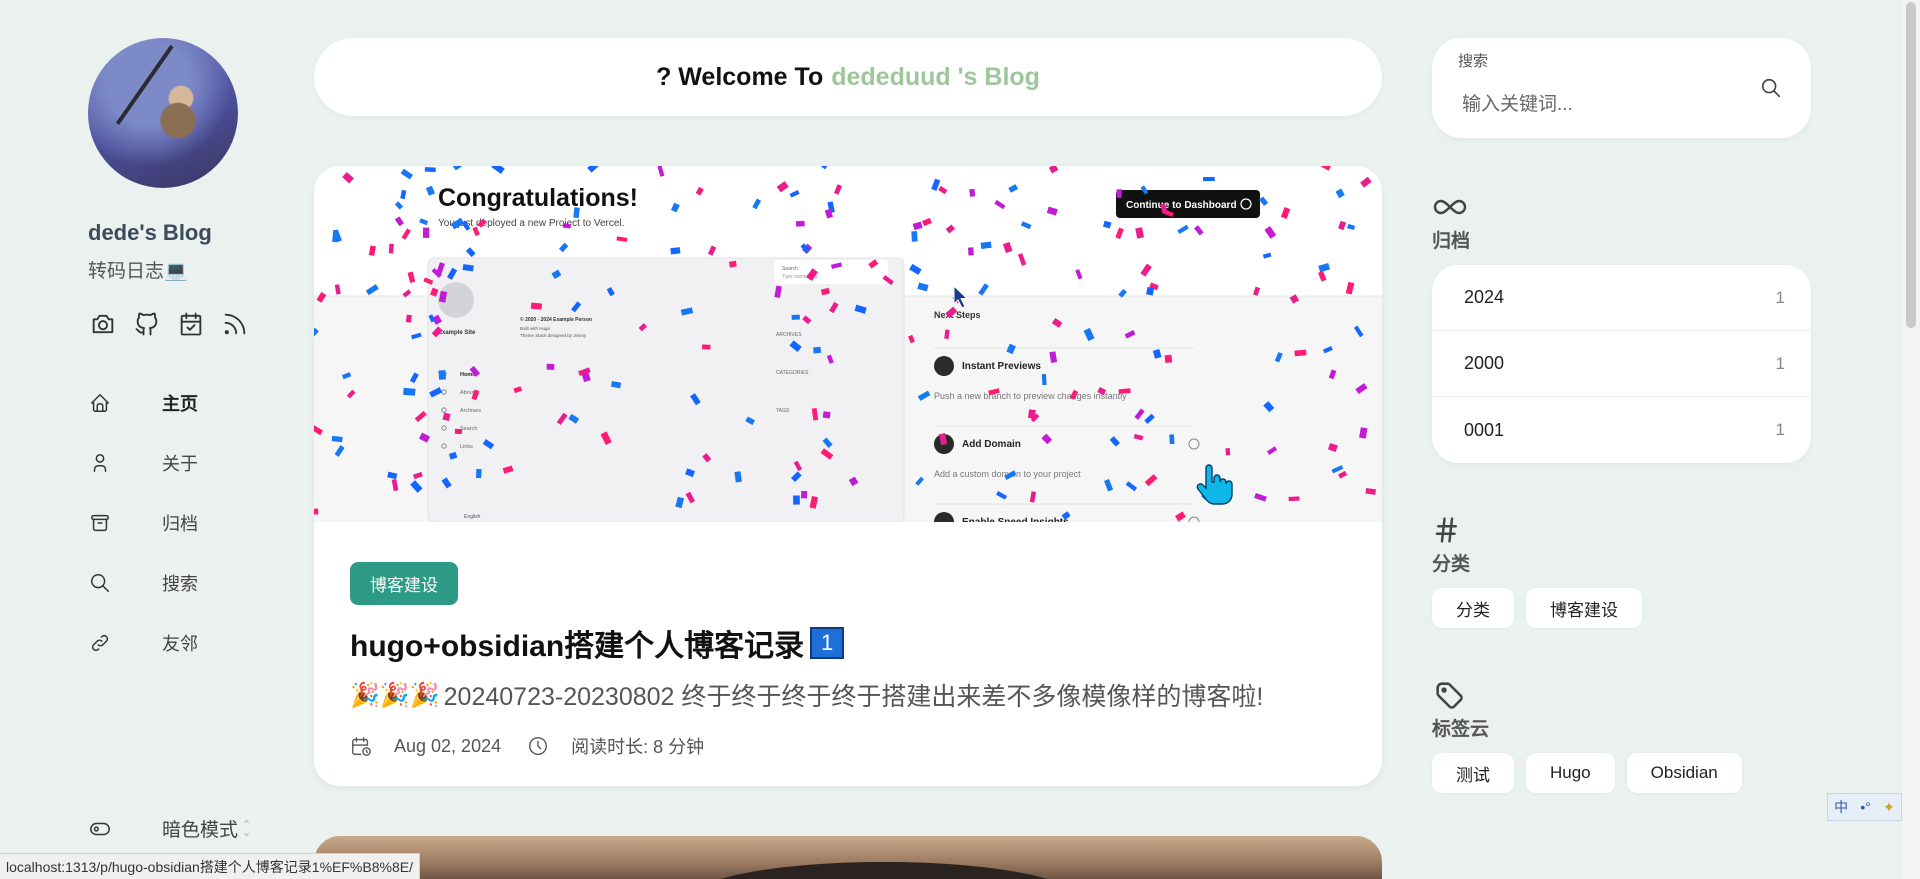 The image size is (1920, 879). I want to click on ime-skin-icon: ✦, so click(1889, 807).